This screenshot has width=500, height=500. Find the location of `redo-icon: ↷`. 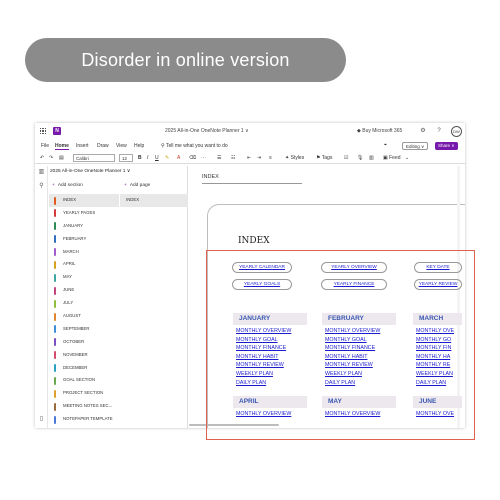

redo-icon: ↷ is located at coordinates (51, 158).